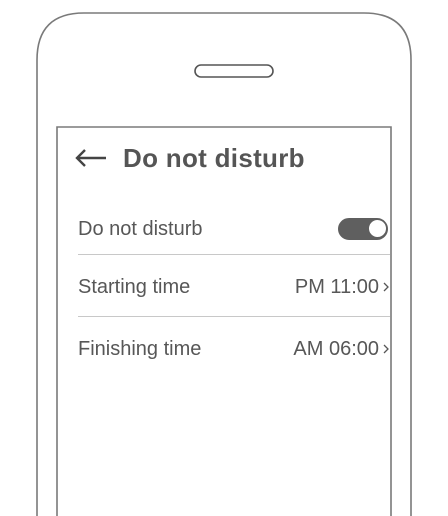  Describe the element at coordinates (214, 157) in the screenshot. I see `page-title: Do not disturb` at that location.